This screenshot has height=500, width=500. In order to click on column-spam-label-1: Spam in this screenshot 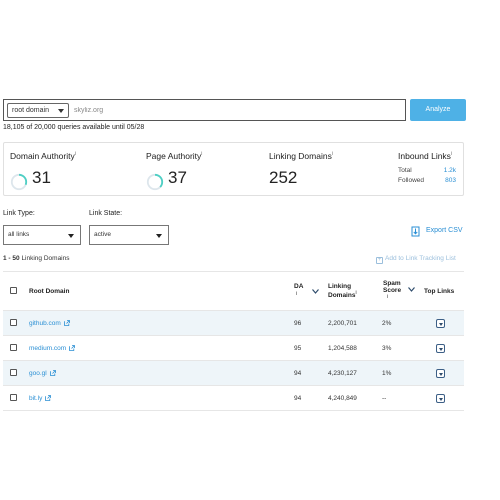, I will do `click(392, 283)`.